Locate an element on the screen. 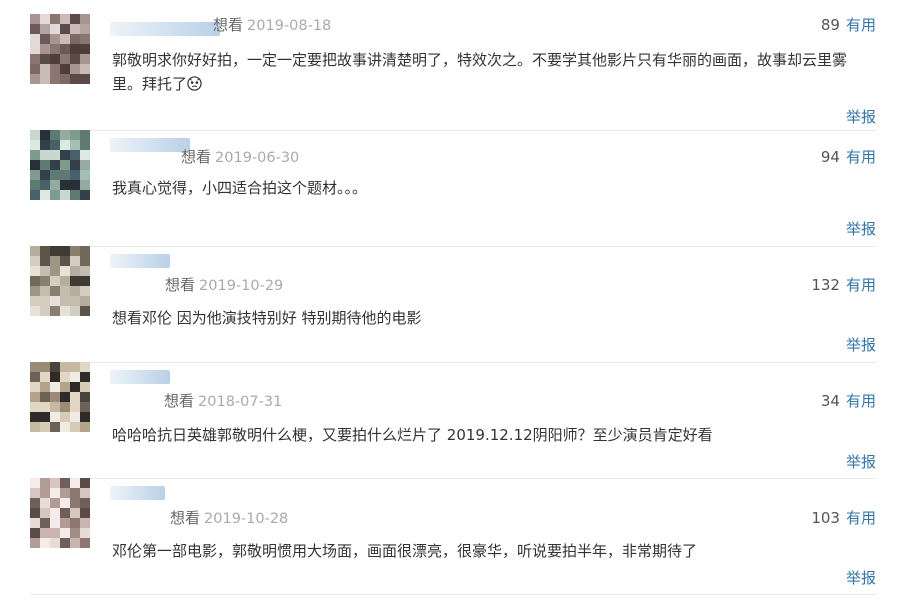  comment-meta: 想看 2019-06-30 is located at coordinates (240, 157).